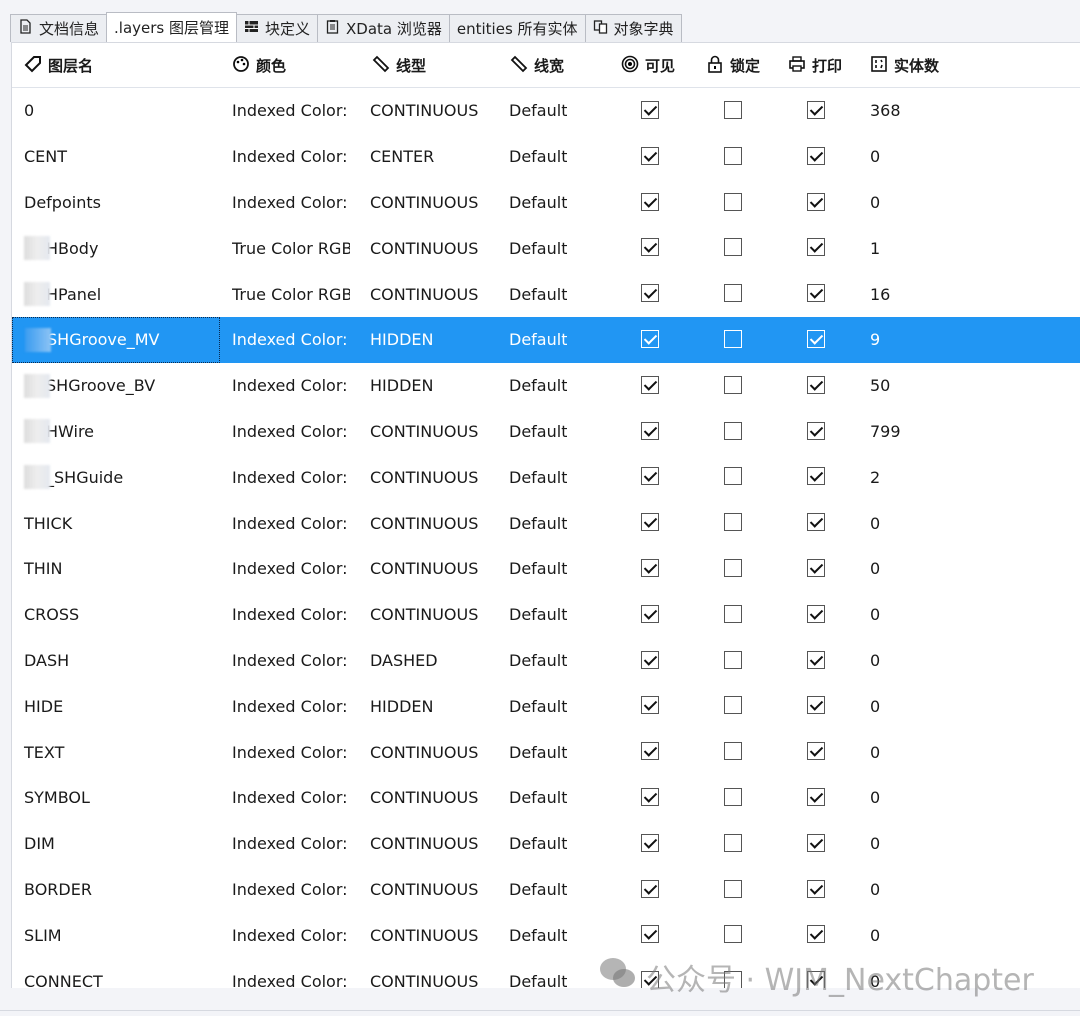 This screenshot has width=1080, height=1016. What do you see at coordinates (815, 65) in the screenshot?
I see `column-header-print: 打印` at bounding box center [815, 65].